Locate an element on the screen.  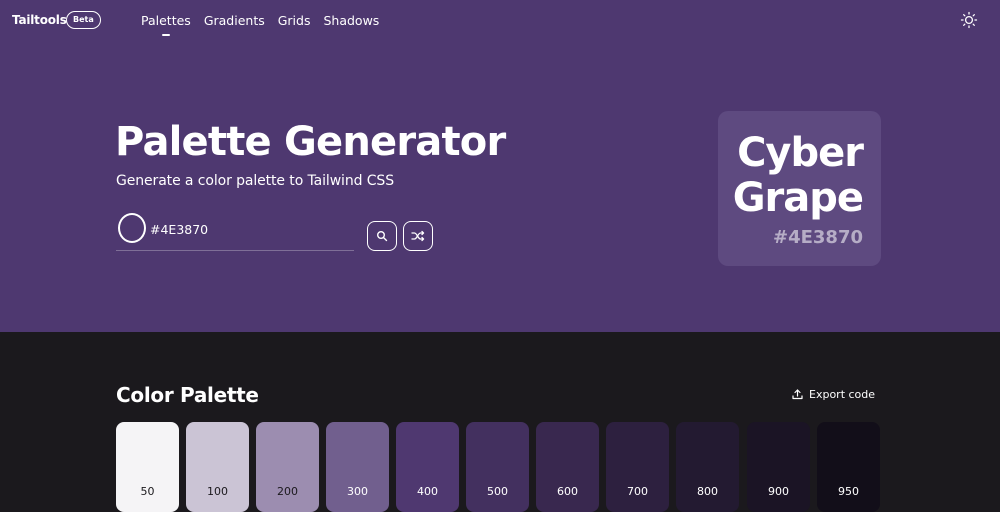
nav-links: Palettes Gradients Grids Shadows is located at coordinates (260, 24).